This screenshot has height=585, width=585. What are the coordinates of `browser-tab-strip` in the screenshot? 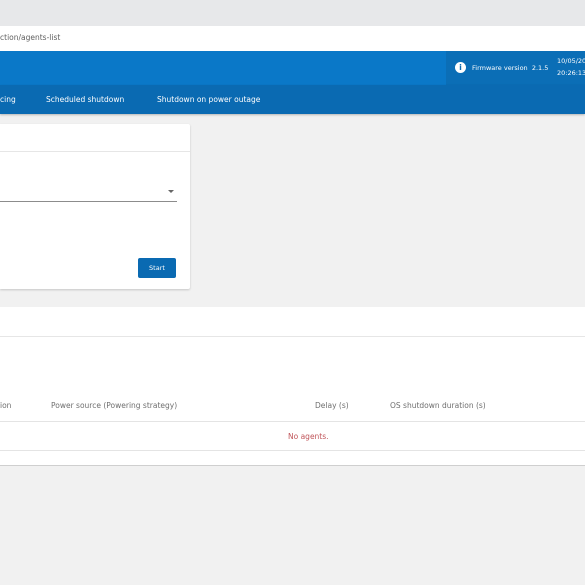 It's located at (292, 13).